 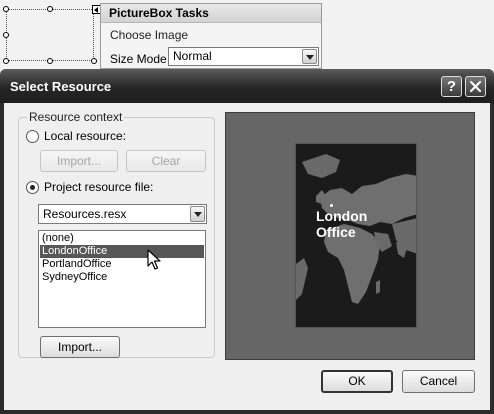 What do you see at coordinates (32, 136) in the screenshot?
I see `radio-button` at bounding box center [32, 136].